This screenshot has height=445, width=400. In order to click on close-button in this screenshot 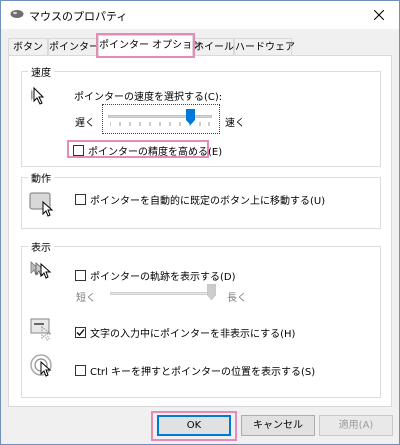, I will do `click(379, 15)`.